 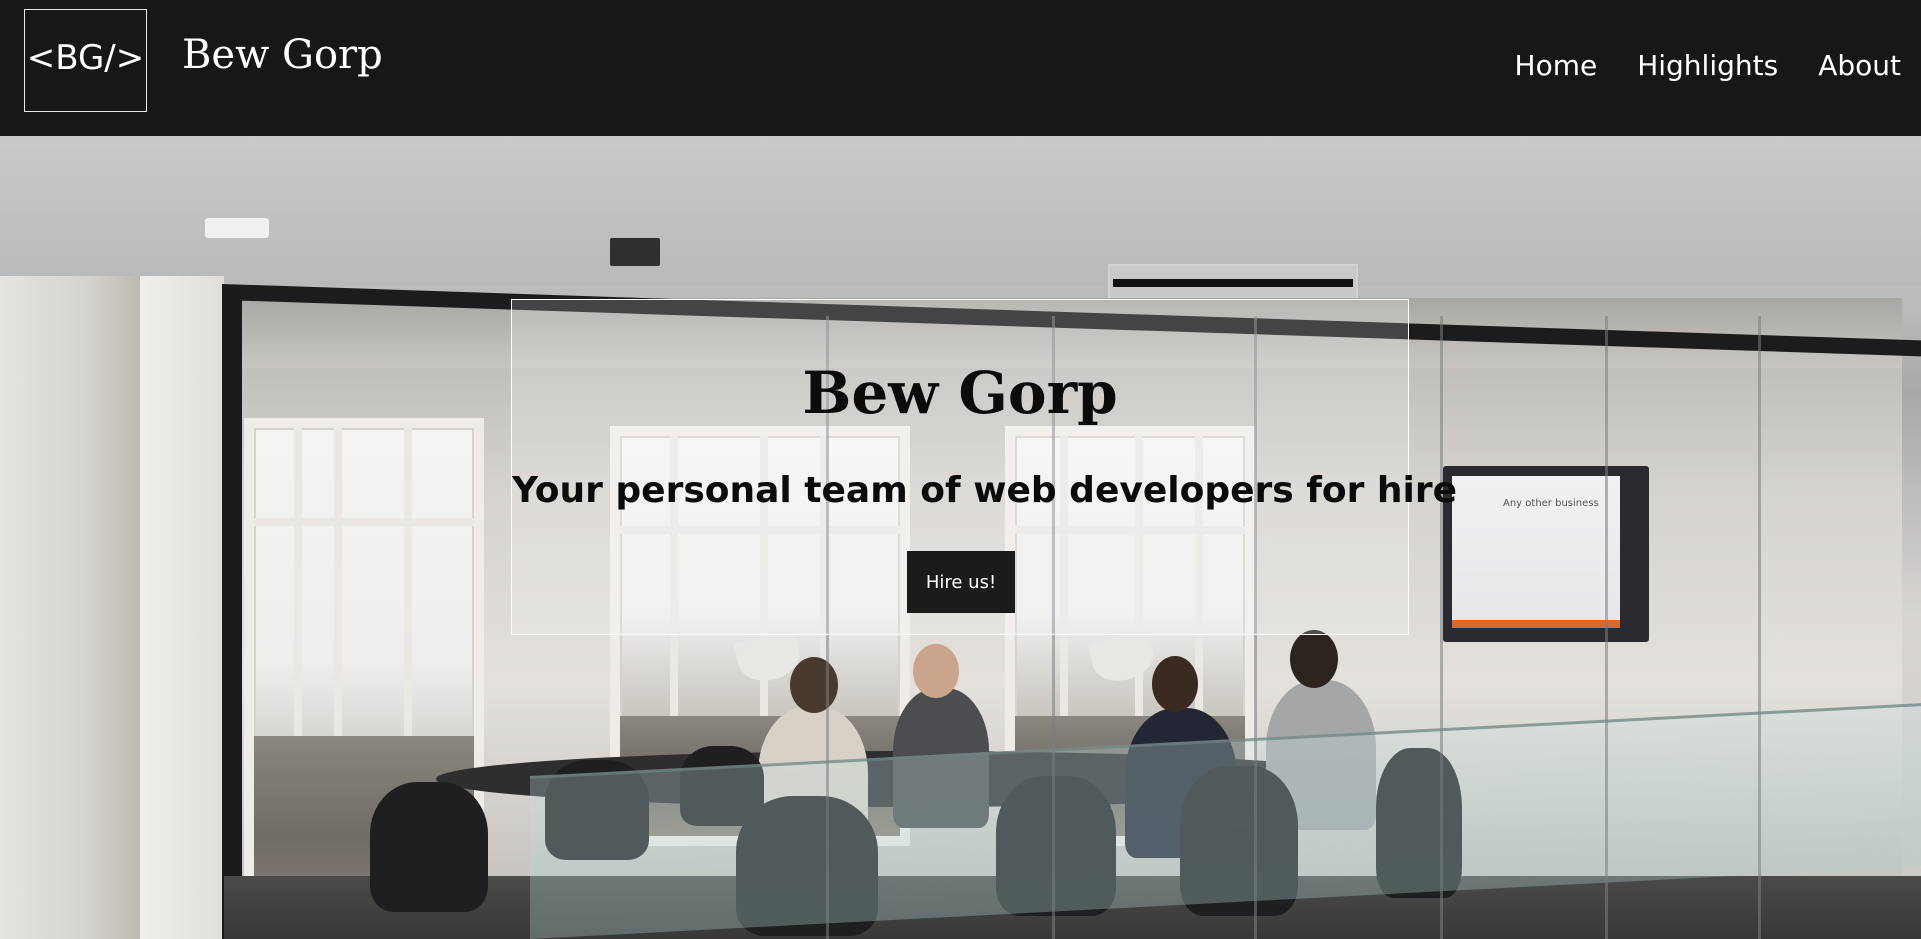 I want to click on wall-socket, so click(x=635, y=252).